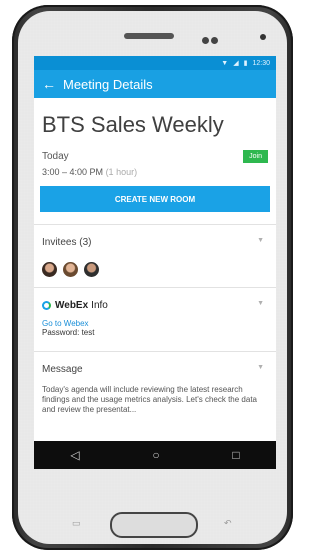 The width and height of the screenshot is (320, 555). Describe the element at coordinates (235, 455) in the screenshot. I see `recents-icon: □` at that location.